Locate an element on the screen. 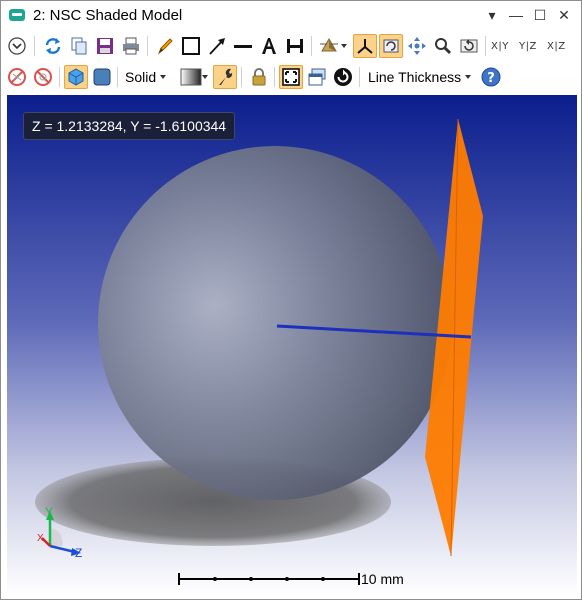  render-mode-value: Solid is located at coordinates (141, 77).